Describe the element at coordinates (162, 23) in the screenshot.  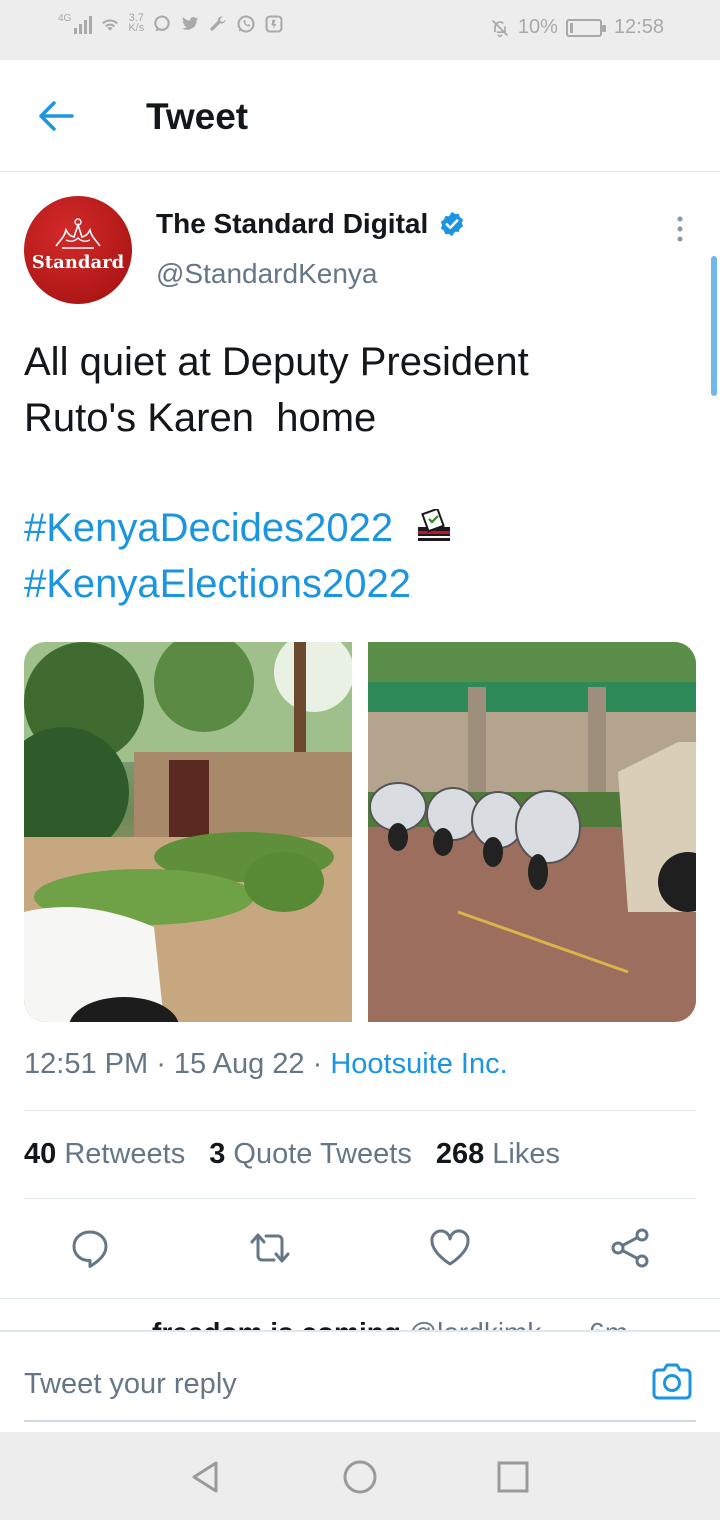
I see `chat-icon` at that location.